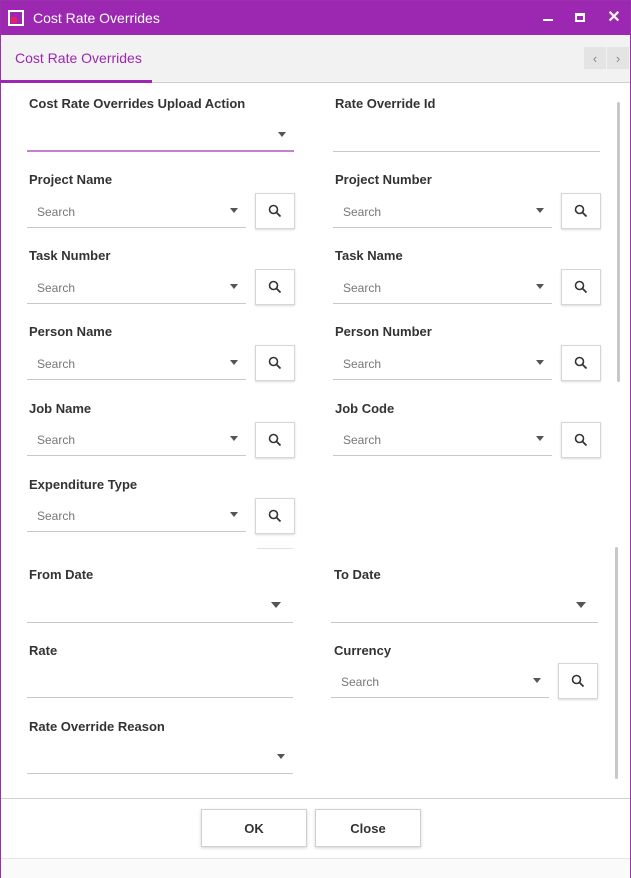  I want to click on upload-action-label: Cost Rate Overrides Upload Action, so click(137, 103).